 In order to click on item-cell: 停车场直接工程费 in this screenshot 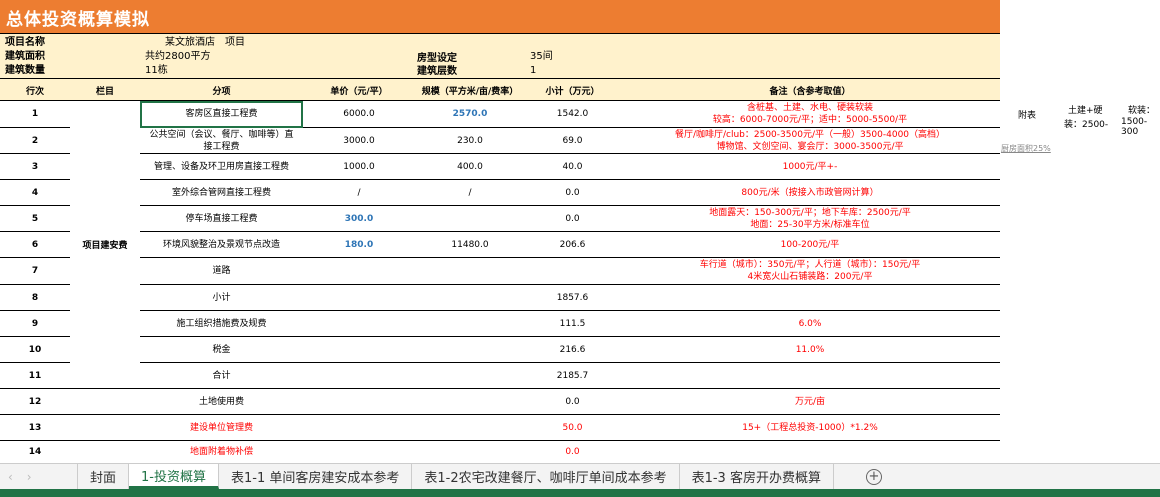, I will do `click(221, 218)`.